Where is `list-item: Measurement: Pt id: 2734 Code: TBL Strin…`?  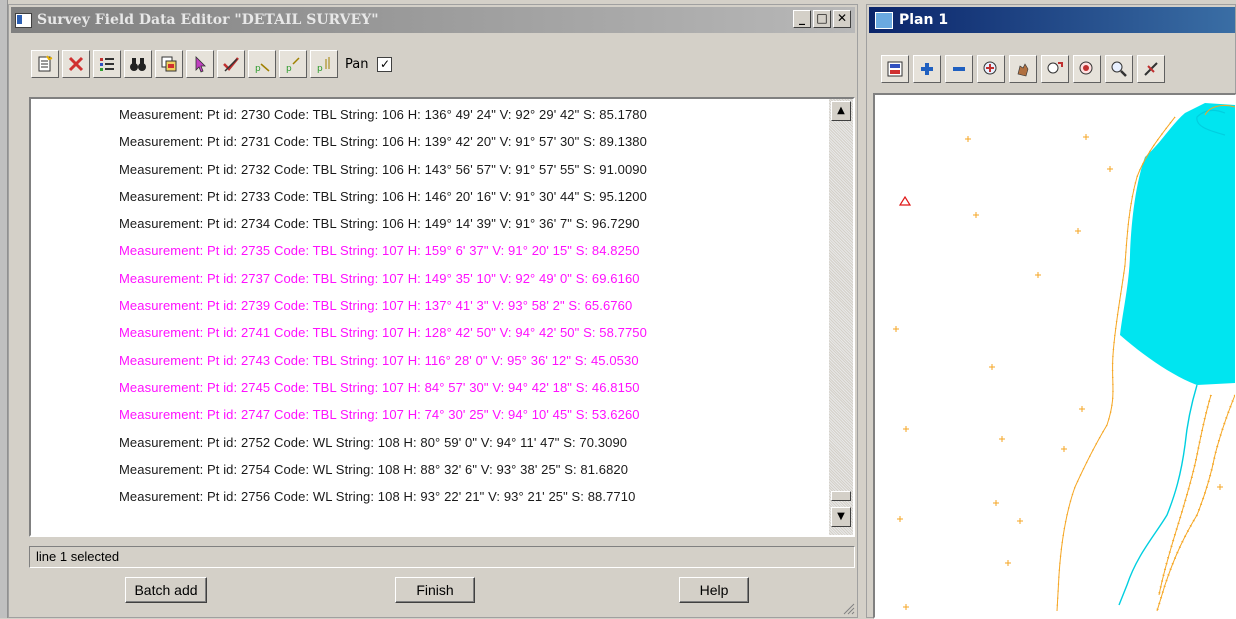
list-item: Measurement: Pt id: 2734 Code: TBL Strin… is located at coordinates (426, 223).